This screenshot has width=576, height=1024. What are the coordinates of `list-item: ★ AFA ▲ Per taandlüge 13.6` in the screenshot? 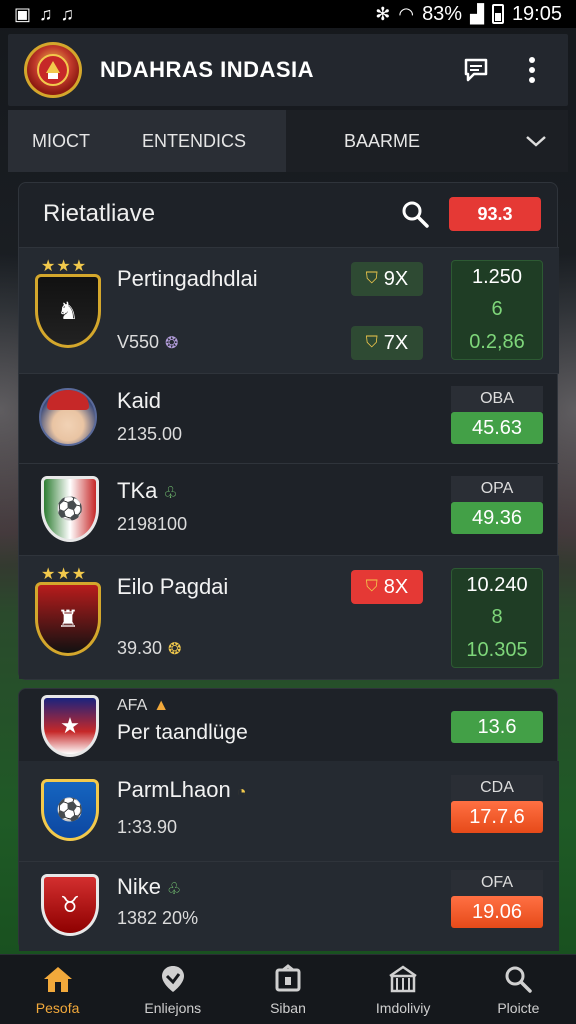 It's located at (289, 724).